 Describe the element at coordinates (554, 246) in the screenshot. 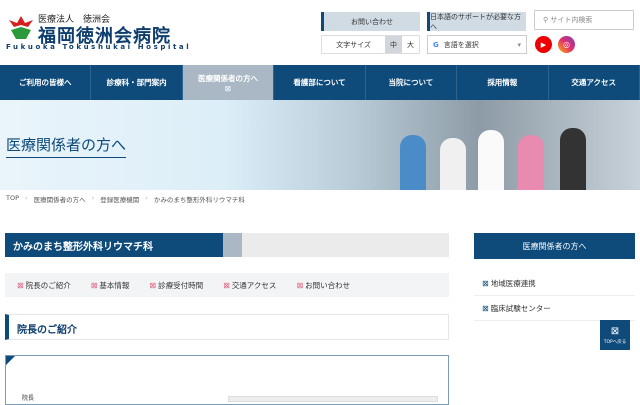

I see `sidebar-header: 医療関係者の方へ` at that location.